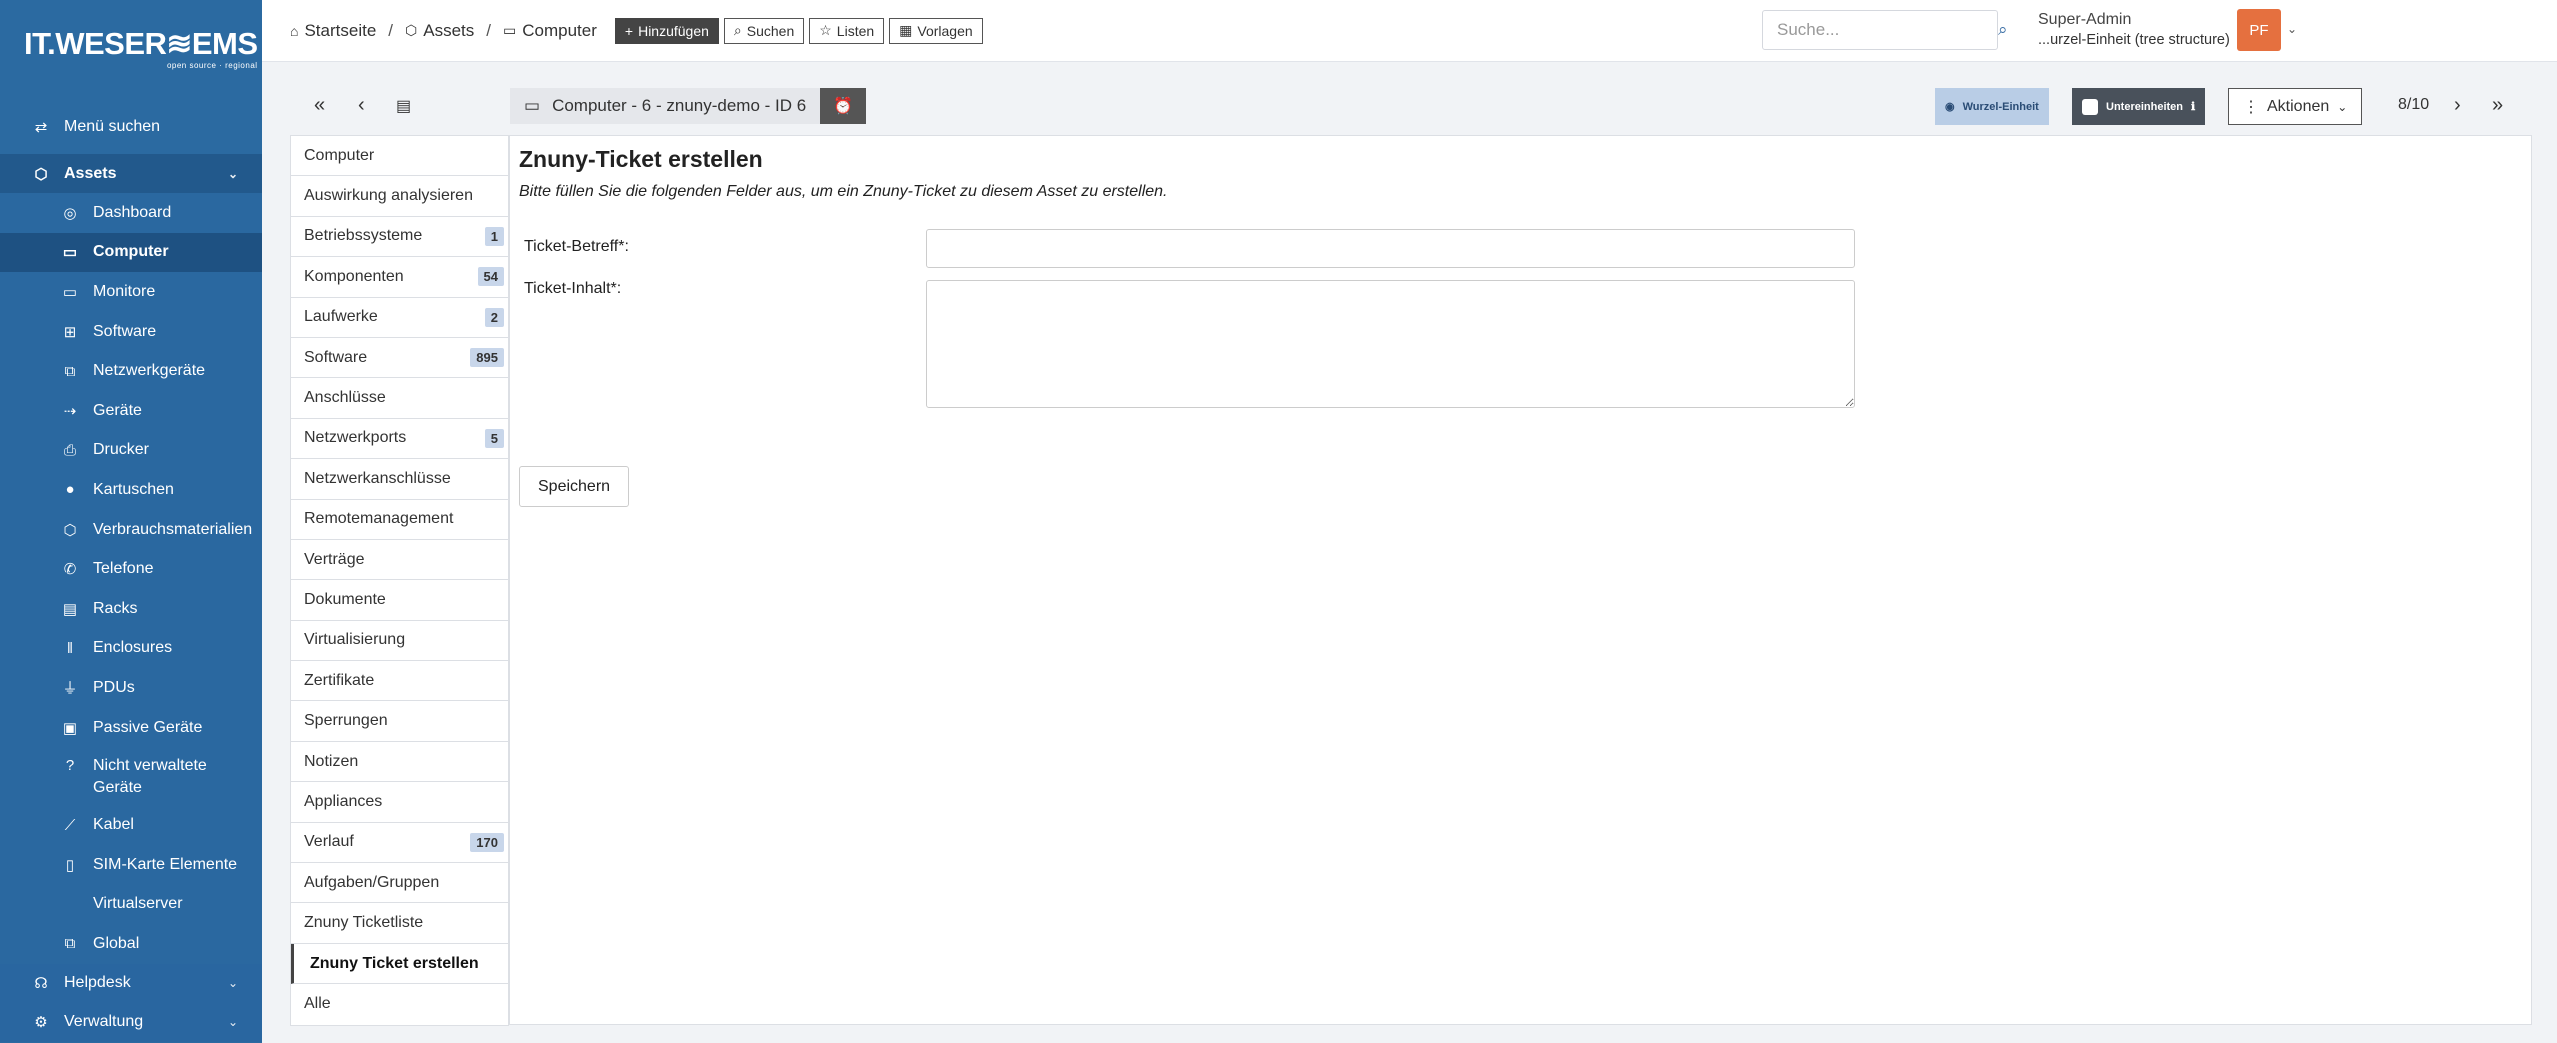  What do you see at coordinates (399, 802) in the screenshot?
I see `tab-appliances: Appliances` at bounding box center [399, 802].